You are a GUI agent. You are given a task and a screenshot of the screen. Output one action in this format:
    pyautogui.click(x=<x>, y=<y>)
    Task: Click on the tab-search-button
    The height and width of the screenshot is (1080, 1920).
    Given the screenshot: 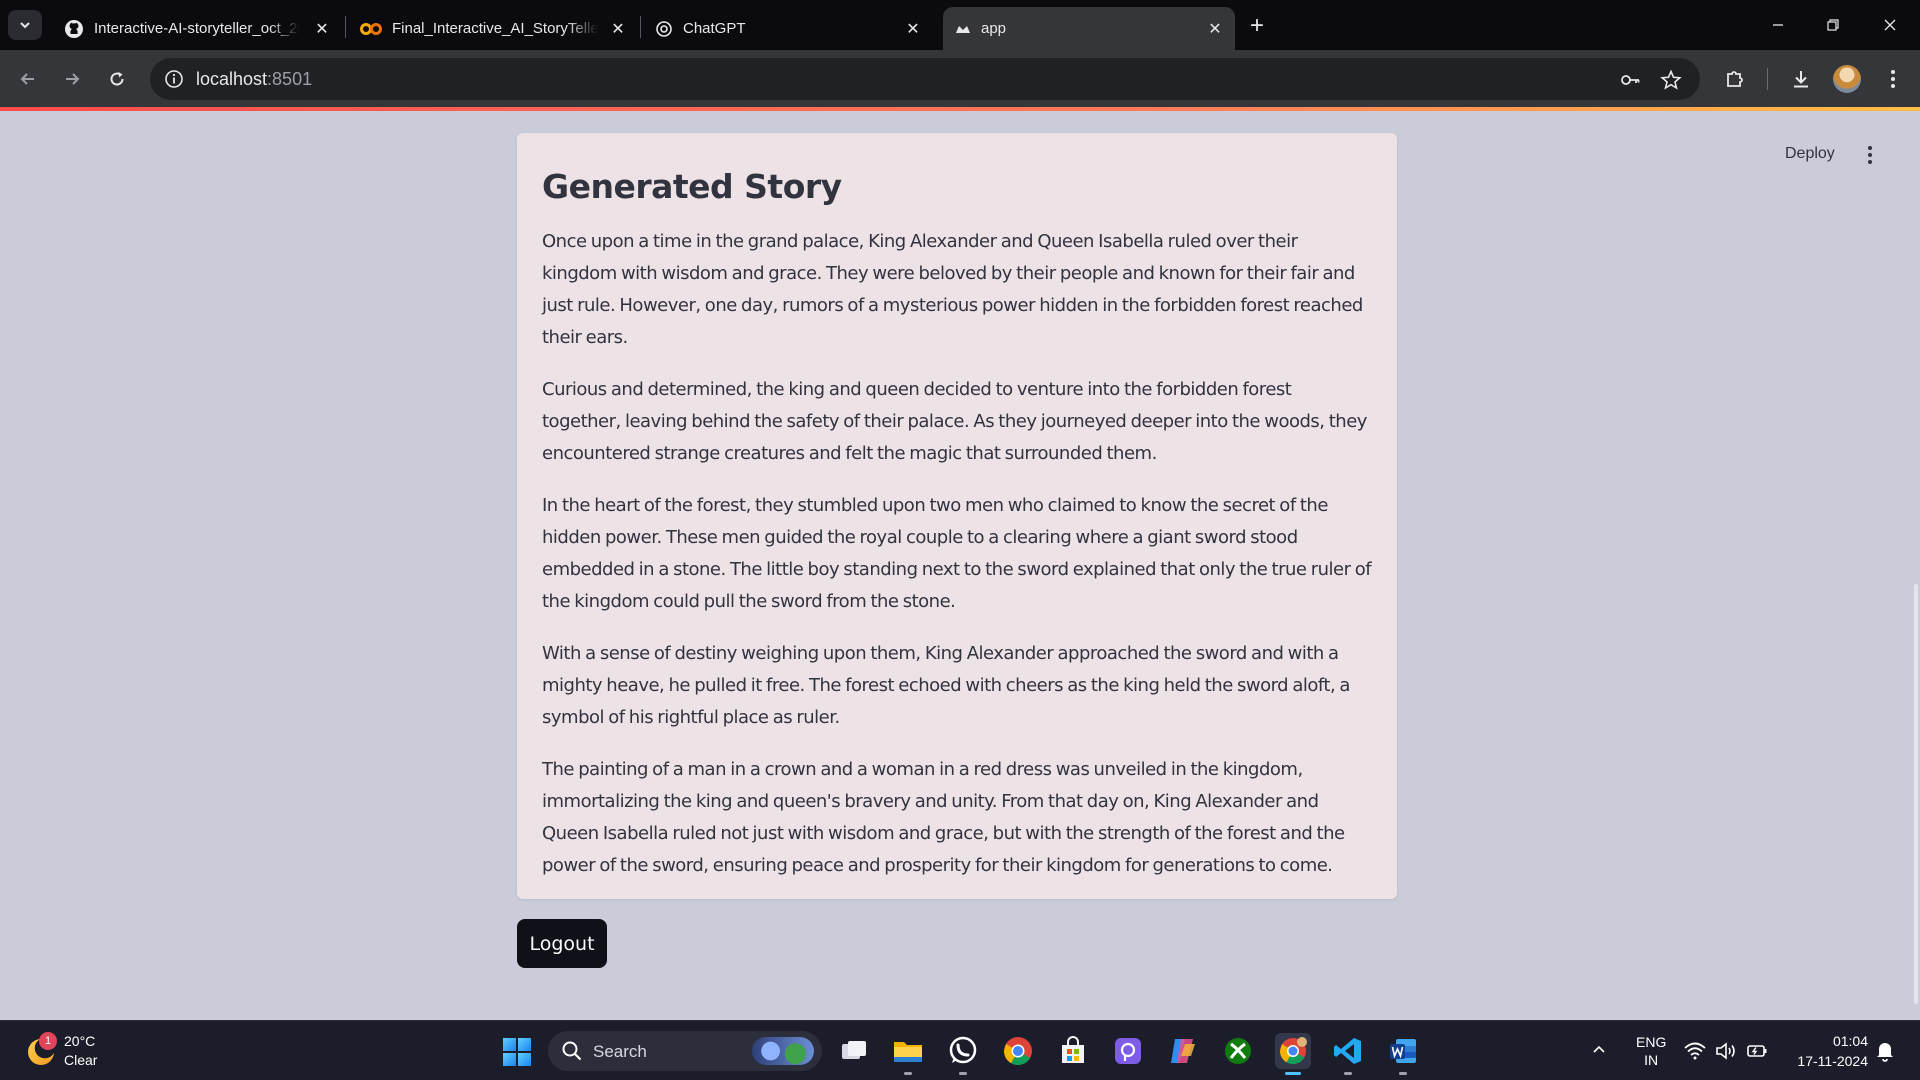 What is the action you would take?
    pyautogui.click(x=25, y=25)
    